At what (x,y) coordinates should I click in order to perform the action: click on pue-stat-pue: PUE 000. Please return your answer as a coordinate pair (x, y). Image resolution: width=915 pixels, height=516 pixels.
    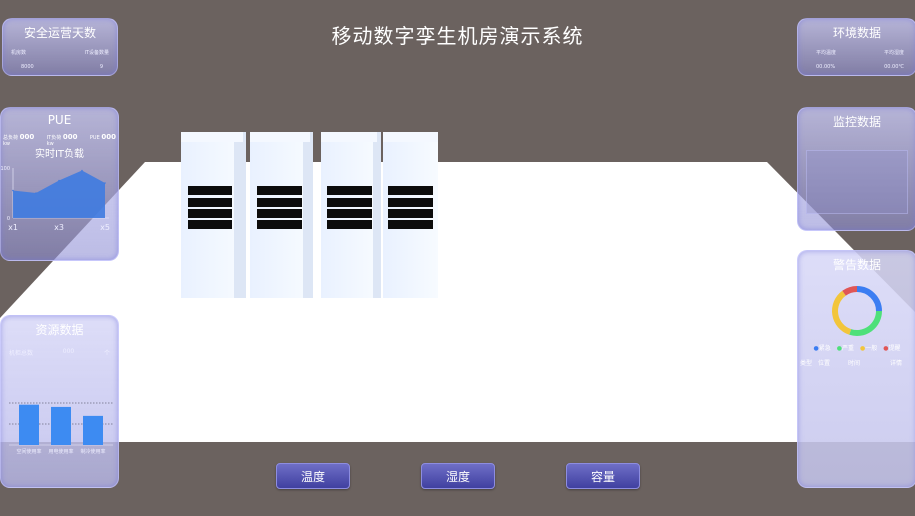
    Looking at the image, I should click on (102, 137).